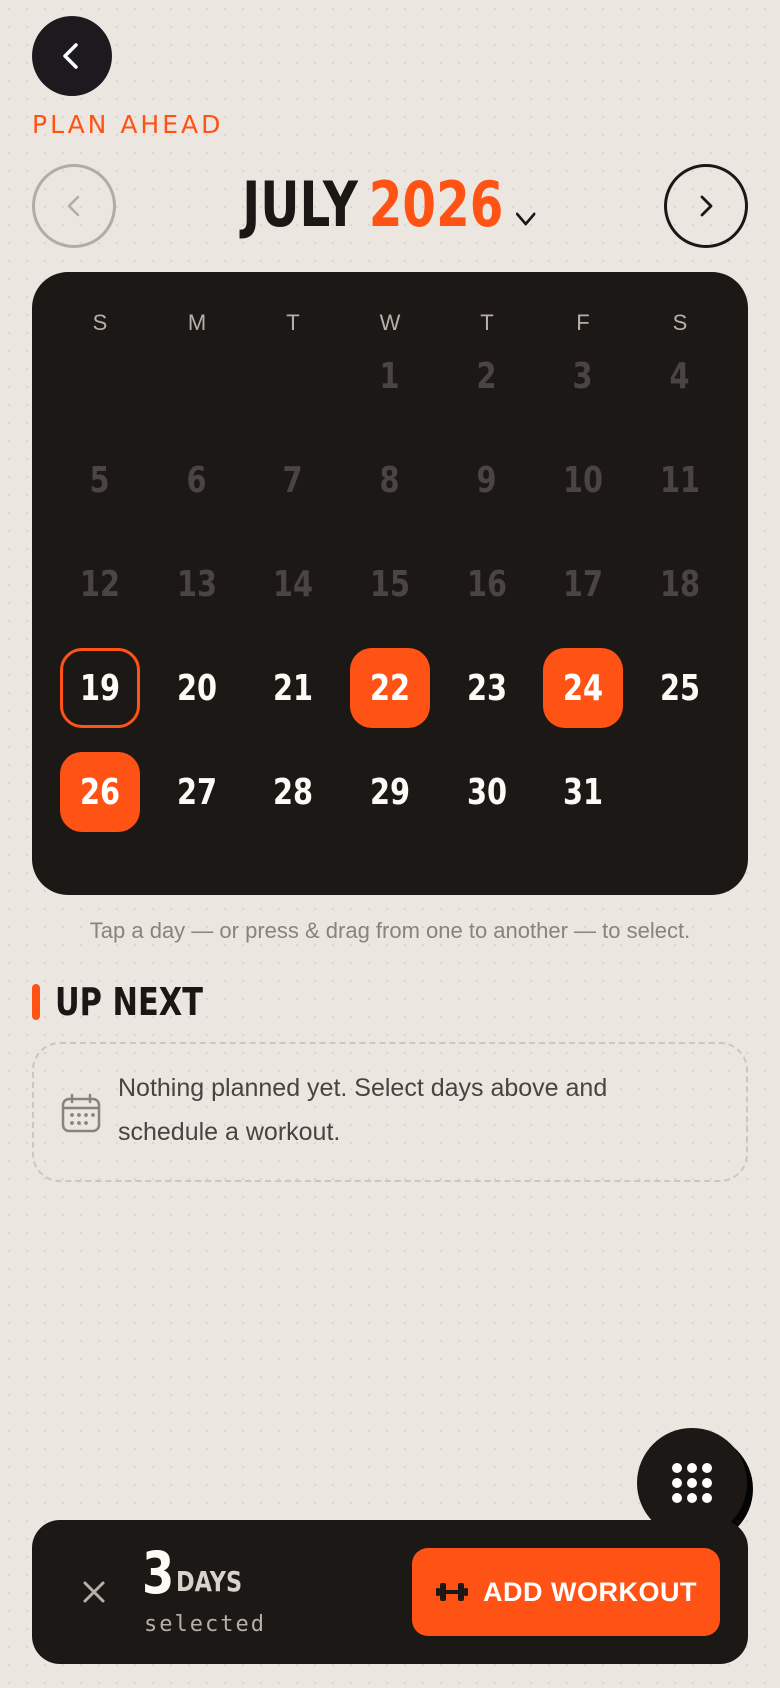 Image resolution: width=780 pixels, height=1688 pixels. I want to click on calendar-day-27: 27, so click(197, 792).